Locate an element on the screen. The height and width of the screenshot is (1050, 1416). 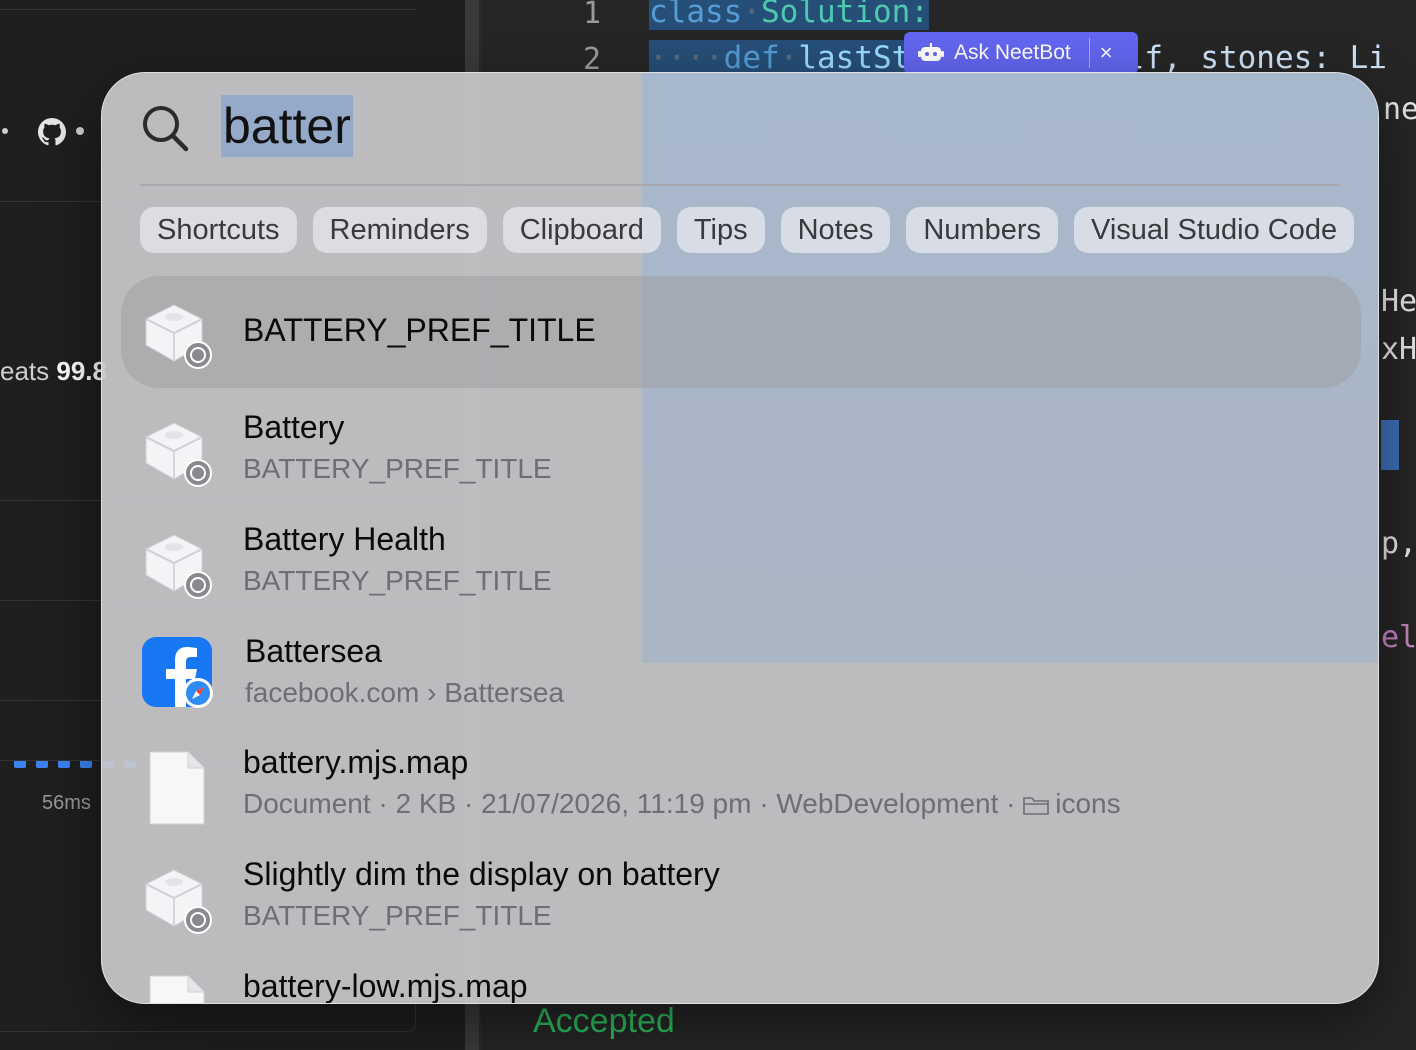
result-row: Battersea facebook.com › Battersea is located at coordinates (740, 683).